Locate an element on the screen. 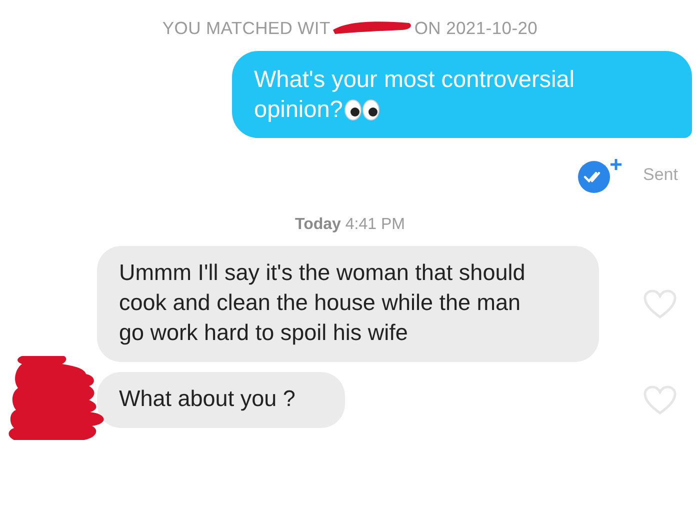 This screenshot has width=700, height=513. received-message-bubble: What about you ? is located at coordinates (221, 400).